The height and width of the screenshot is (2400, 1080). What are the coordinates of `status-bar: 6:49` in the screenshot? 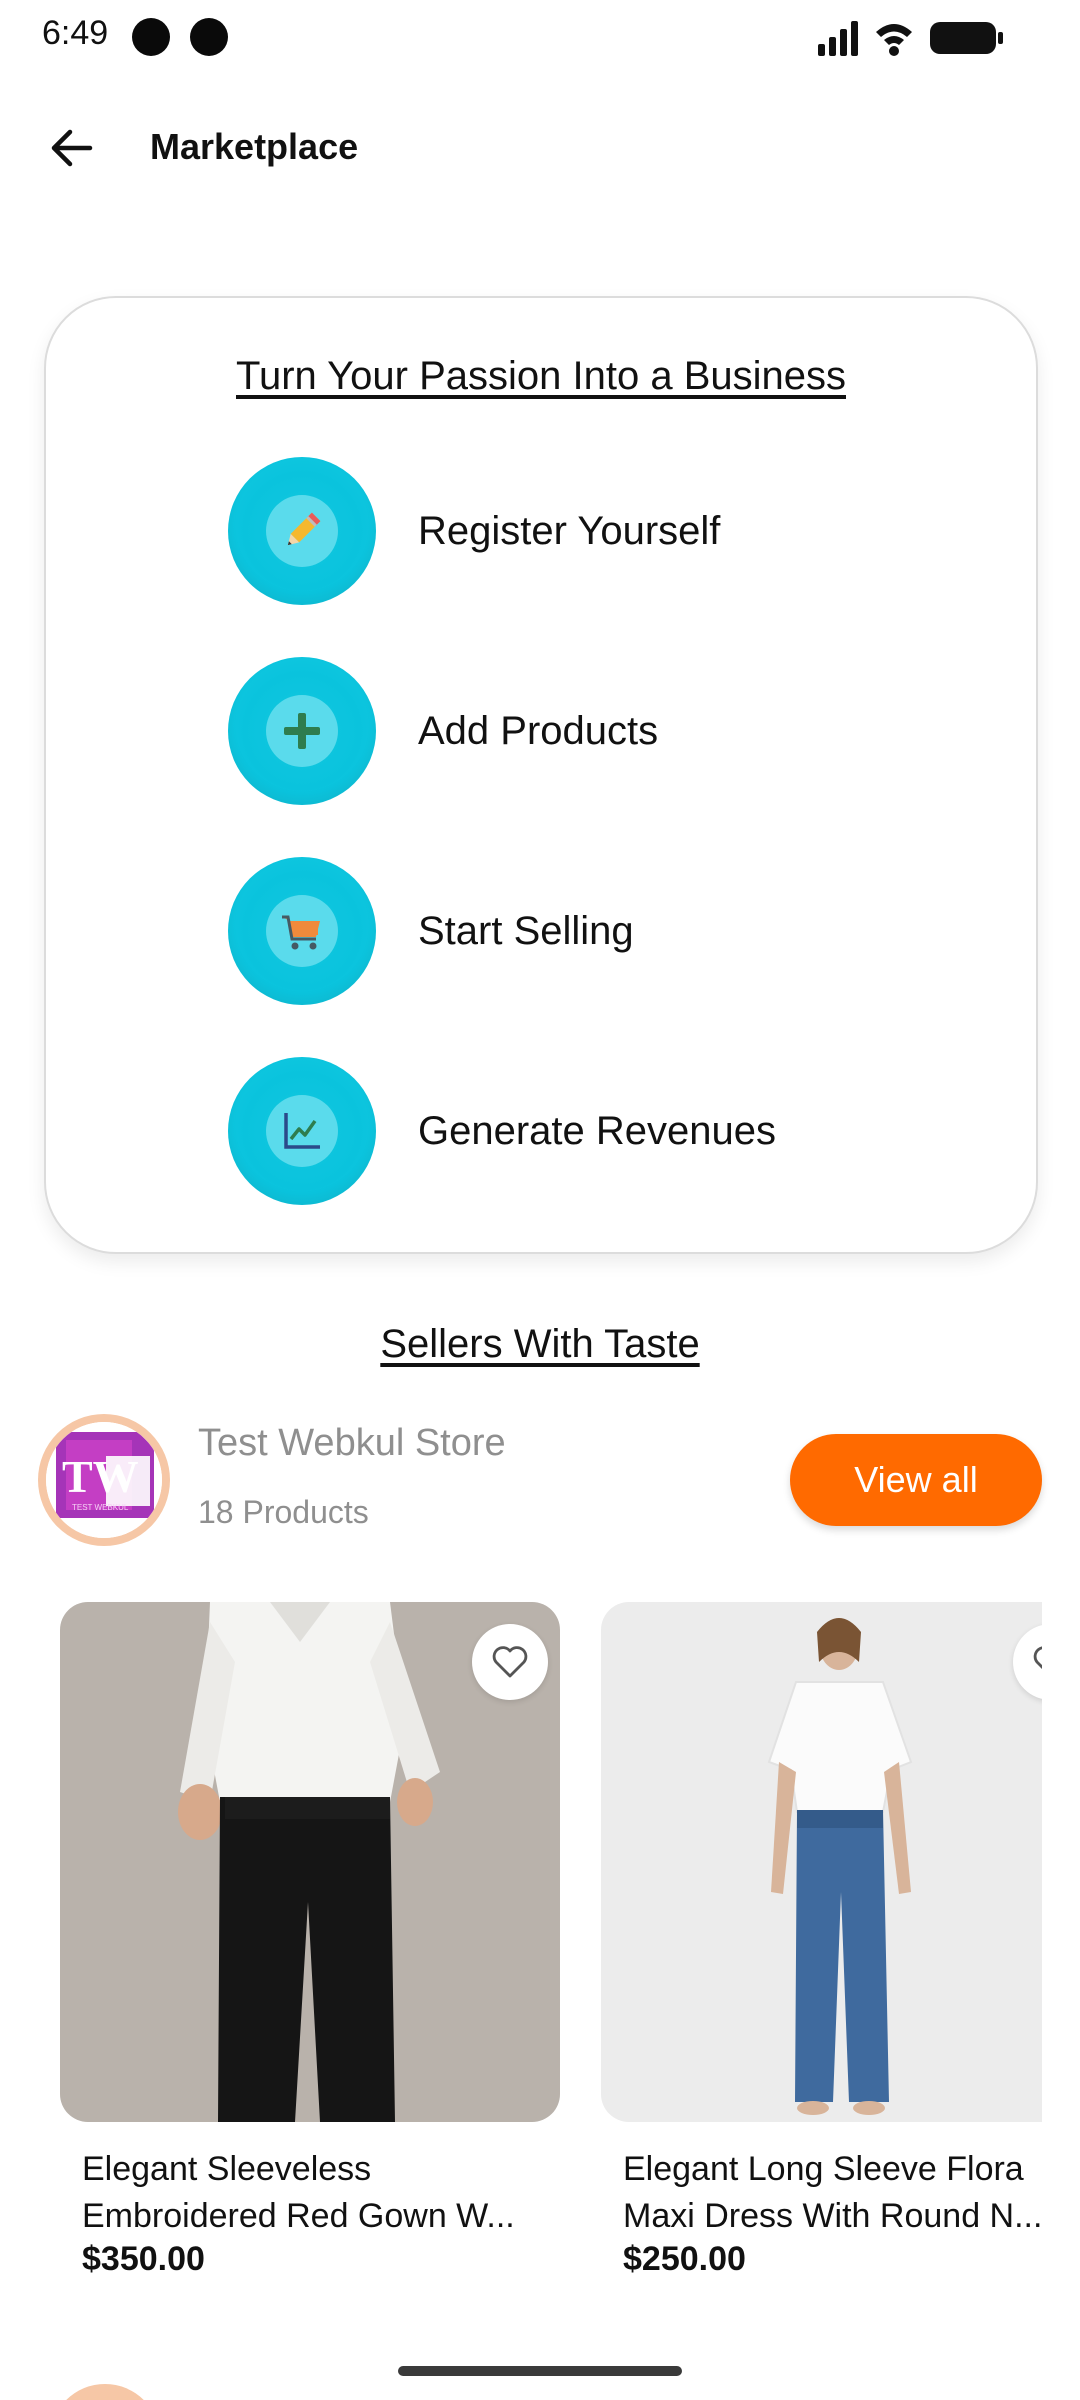 It's located at (540, 36).